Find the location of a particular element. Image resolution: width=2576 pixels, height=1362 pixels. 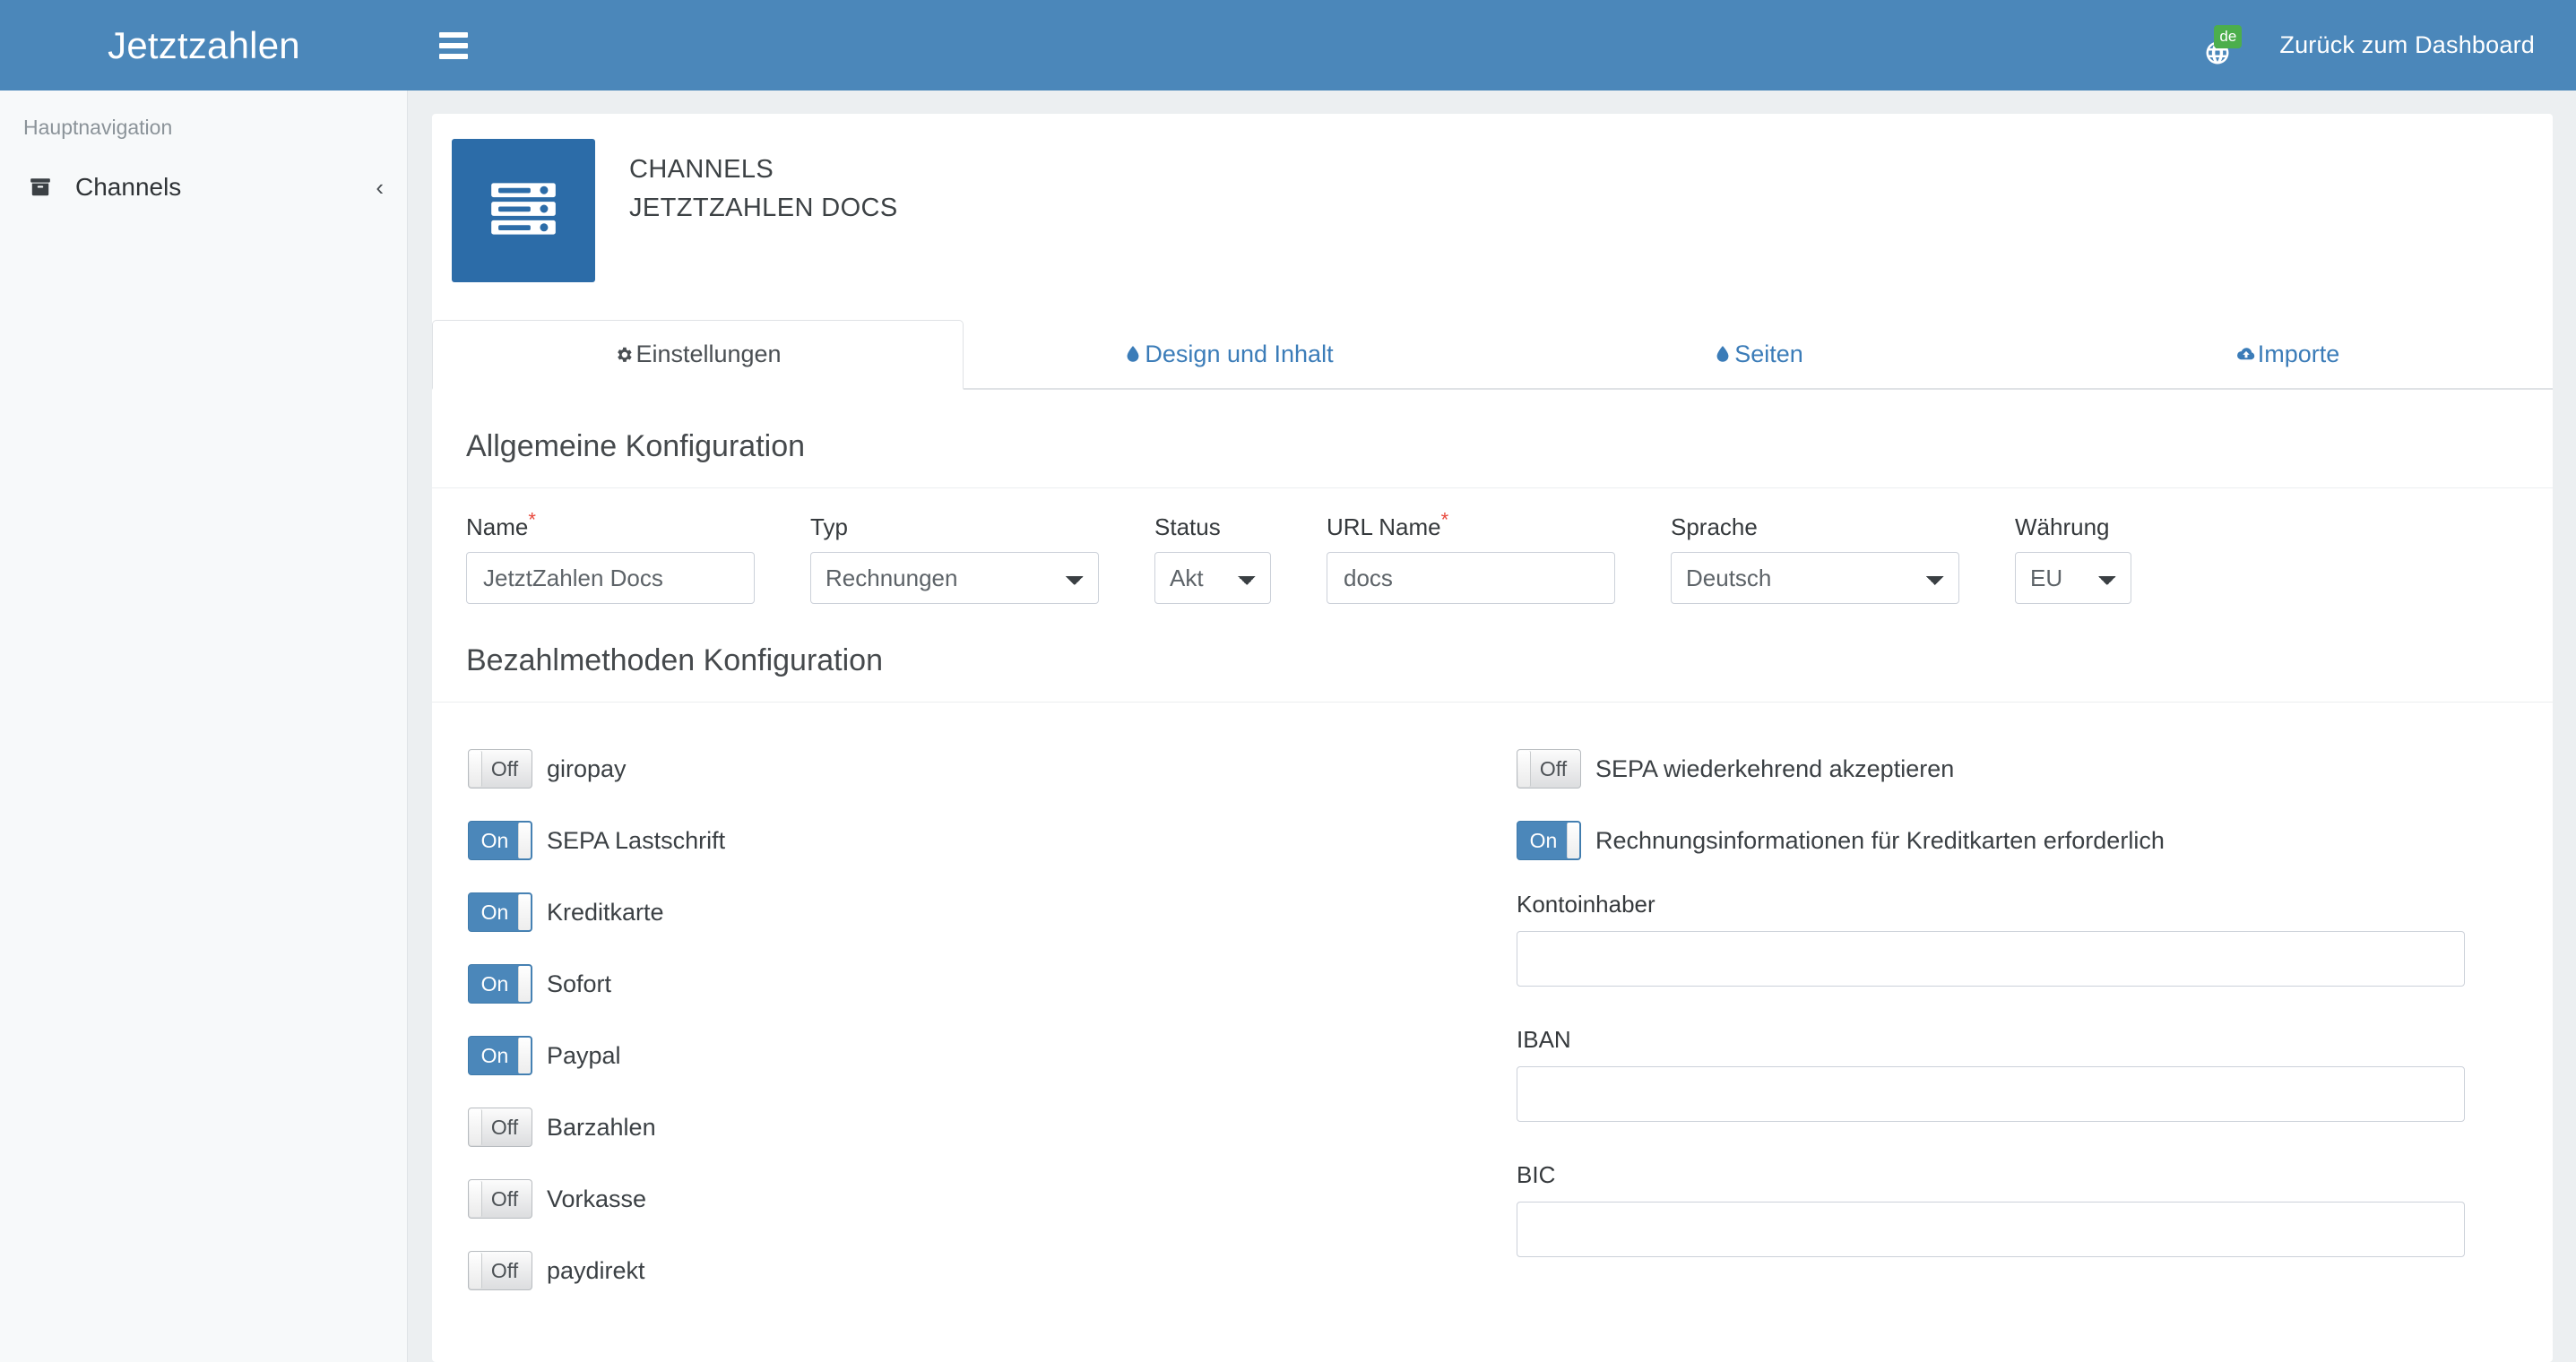

toggle-giropay: Off is located at coordinates (500, 769).